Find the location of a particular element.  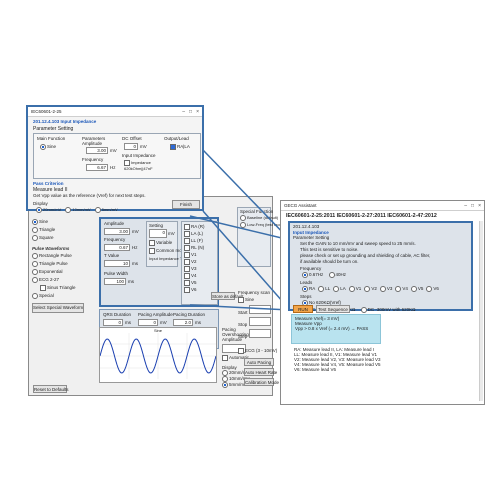

assistant-titlebar: GECG Assistant – □ × is located at coordinates (382, 206).